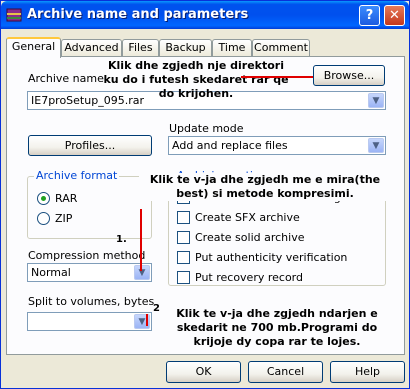  What do you see at coordinates (138, 14) in the screenshot?
I see `window-title: Archive name and parameters` at bounding box center [138, 14].